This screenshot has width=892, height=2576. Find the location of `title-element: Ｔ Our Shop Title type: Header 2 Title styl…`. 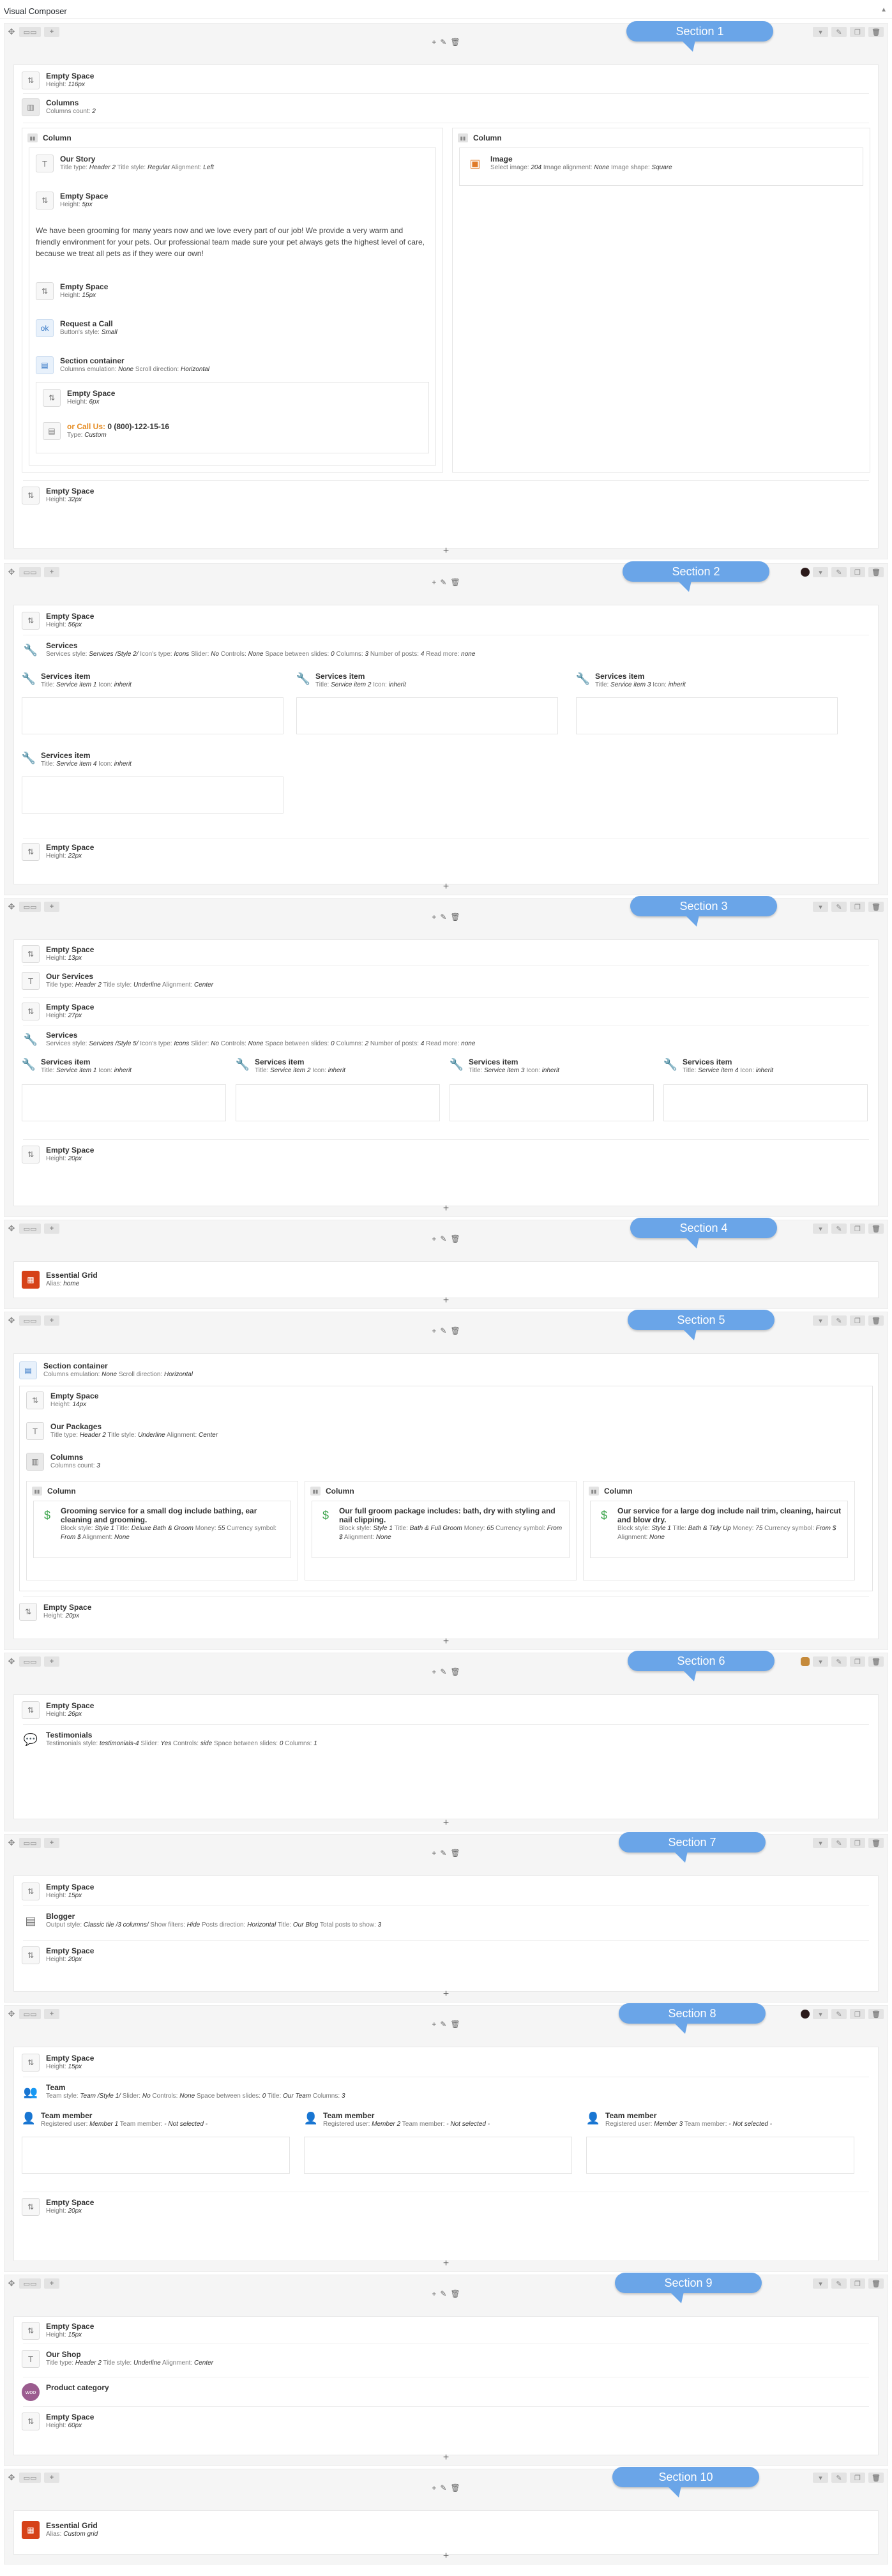

title-element: Ｔ Our Shop Title type: Header 2 Title styl… is located at coordinates (447, 2359).